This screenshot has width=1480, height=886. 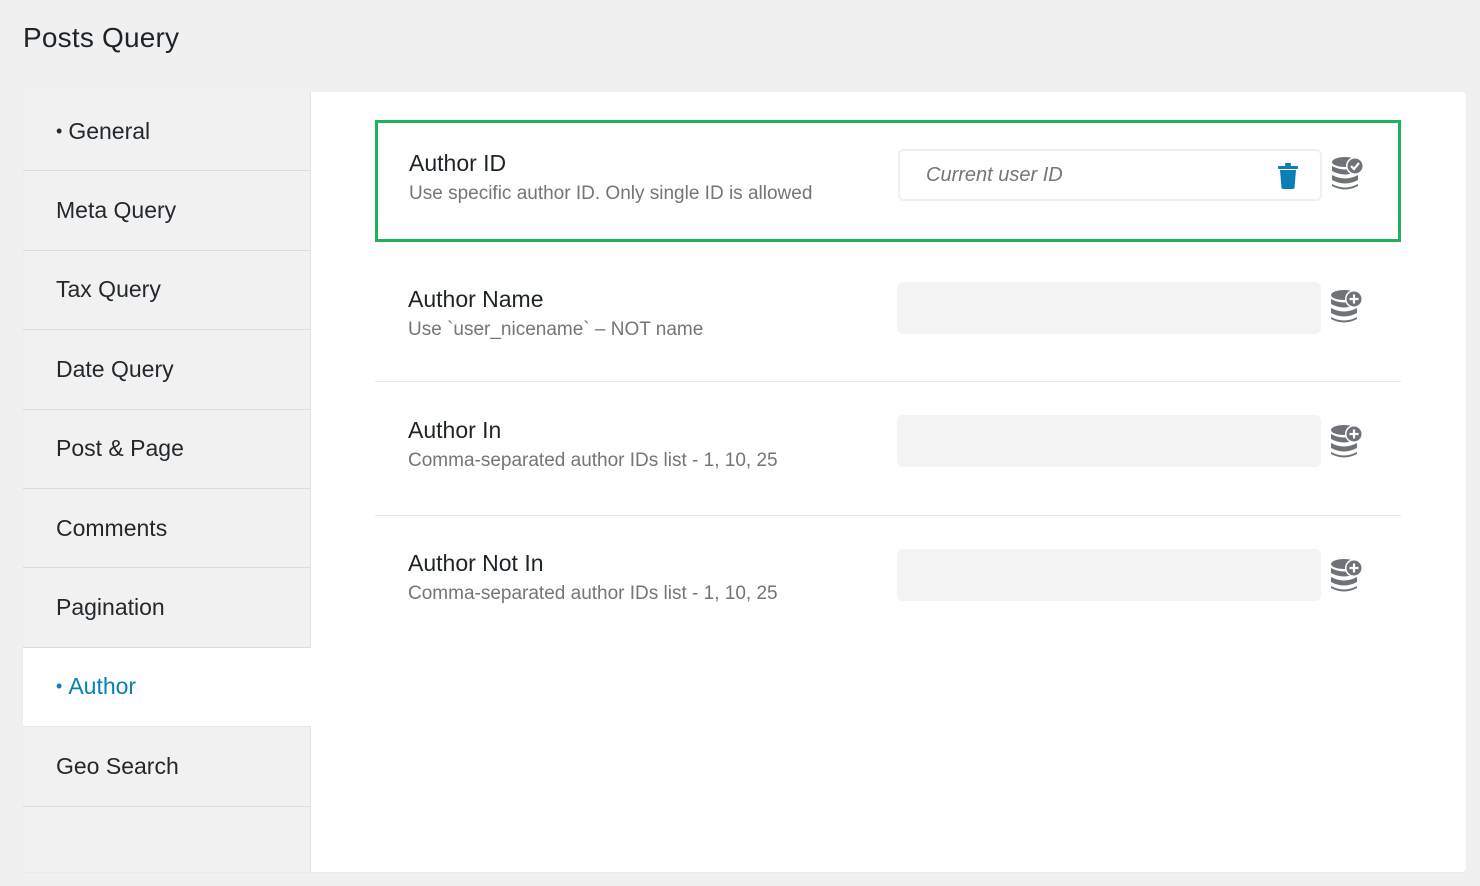 I want to click on tab-label: Comments, so click(x=112, y=527).